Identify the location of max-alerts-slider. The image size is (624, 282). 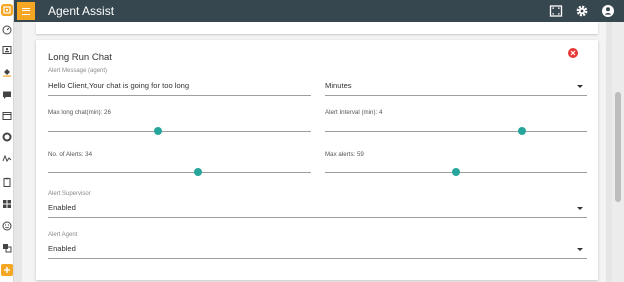
(456, 172).